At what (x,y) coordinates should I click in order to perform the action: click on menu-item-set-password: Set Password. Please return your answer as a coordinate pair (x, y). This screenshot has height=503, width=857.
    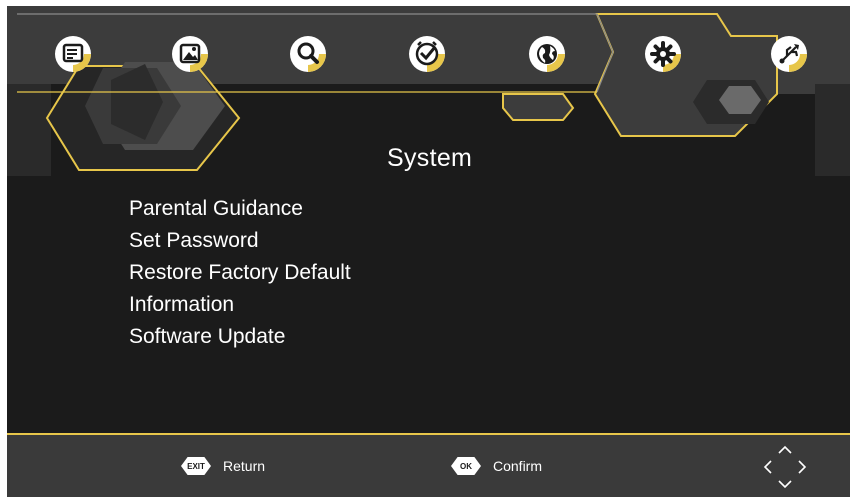
    Looking at the image, I should click on (240, 241).